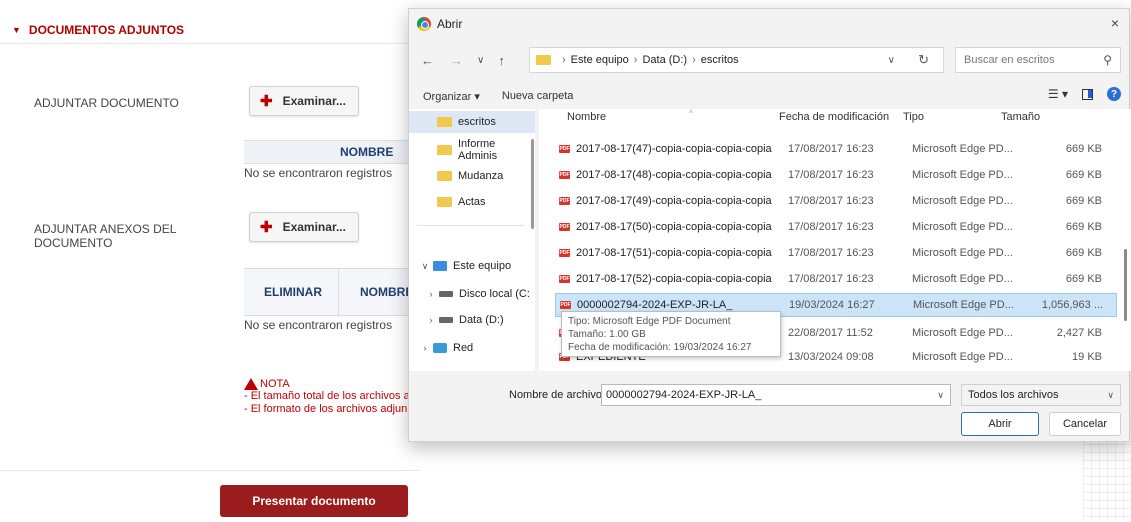 The width and height of the screenshot is (1131, 522). I want to click on note-title-text: NOTA, so click(275, 384).